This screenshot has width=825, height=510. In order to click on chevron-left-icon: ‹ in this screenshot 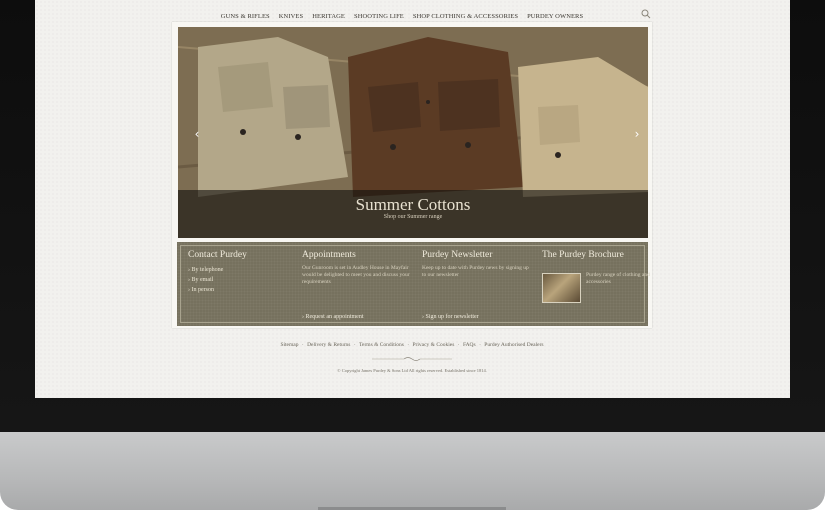, I will do `click(197, 134)`.